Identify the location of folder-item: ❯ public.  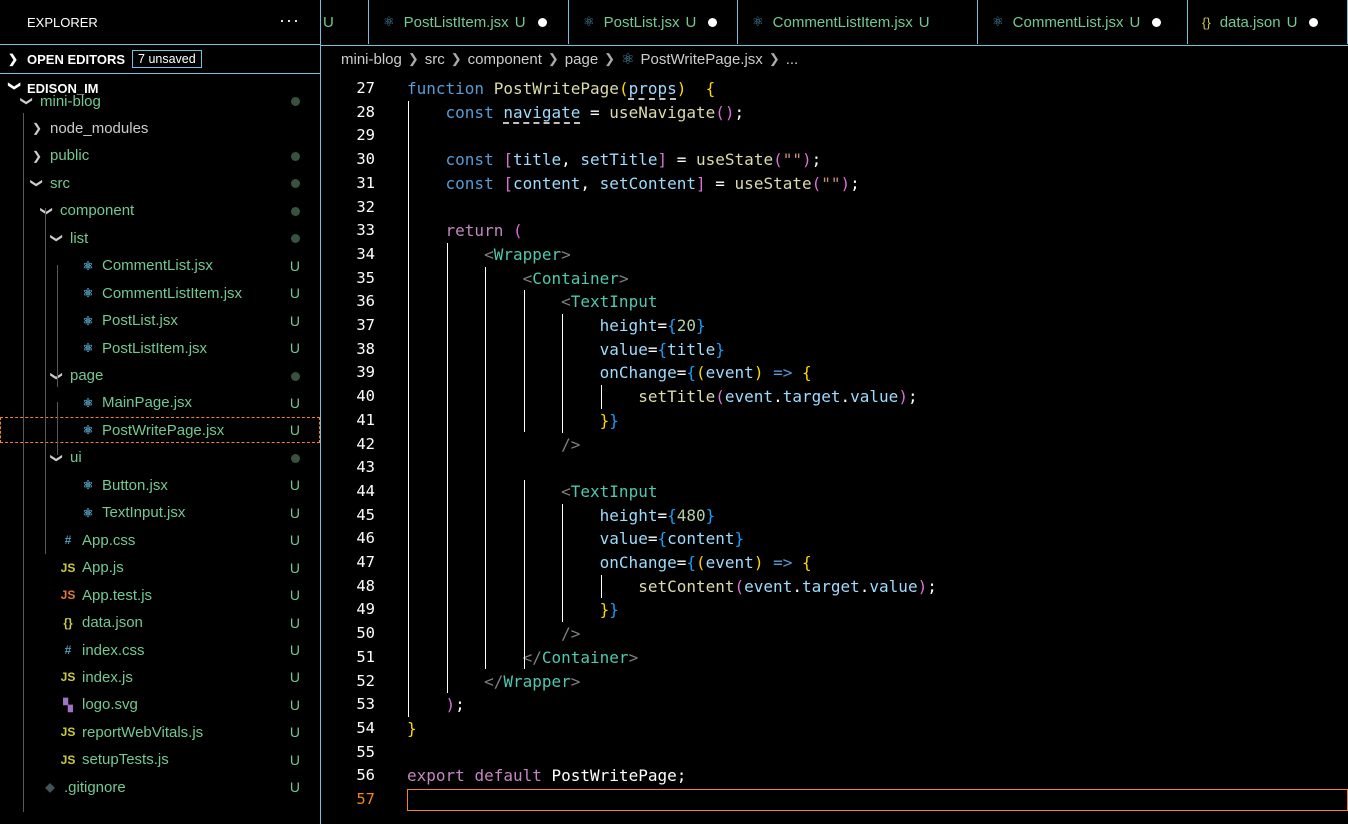
(160, 156).